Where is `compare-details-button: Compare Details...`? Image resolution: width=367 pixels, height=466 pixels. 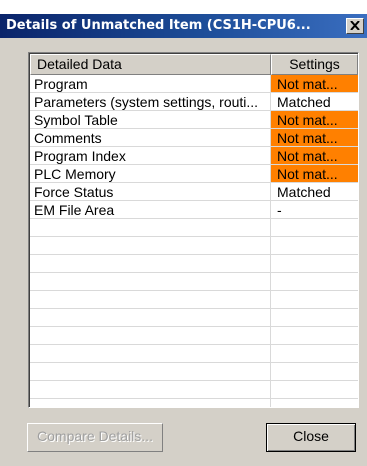
compare-details-button: Compare Details... is located at coordinates (95, 437).